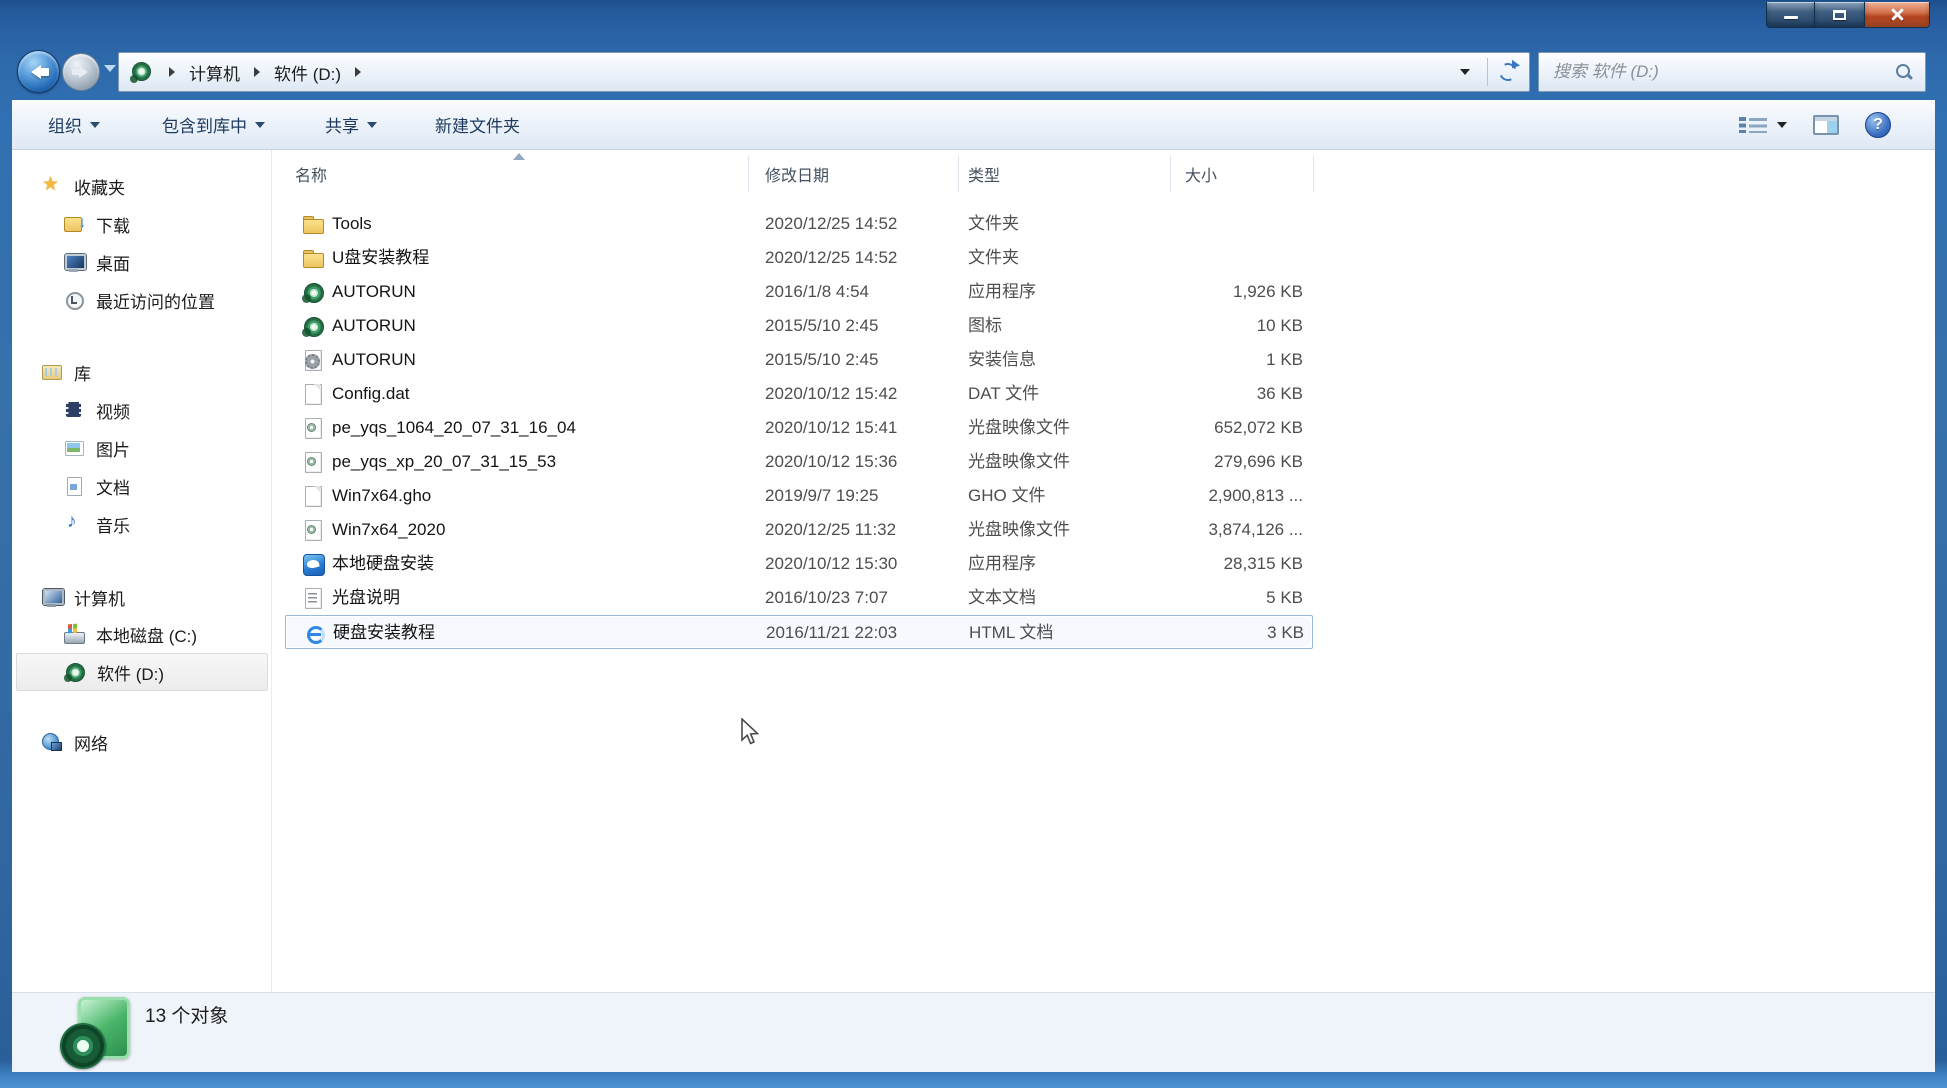 The height and width of the screenshot is (1088, 1947). What do you see at coordinates (750, 731) in the screenshot?
I see `mouse-cursor` at bounding box center [750, 731].